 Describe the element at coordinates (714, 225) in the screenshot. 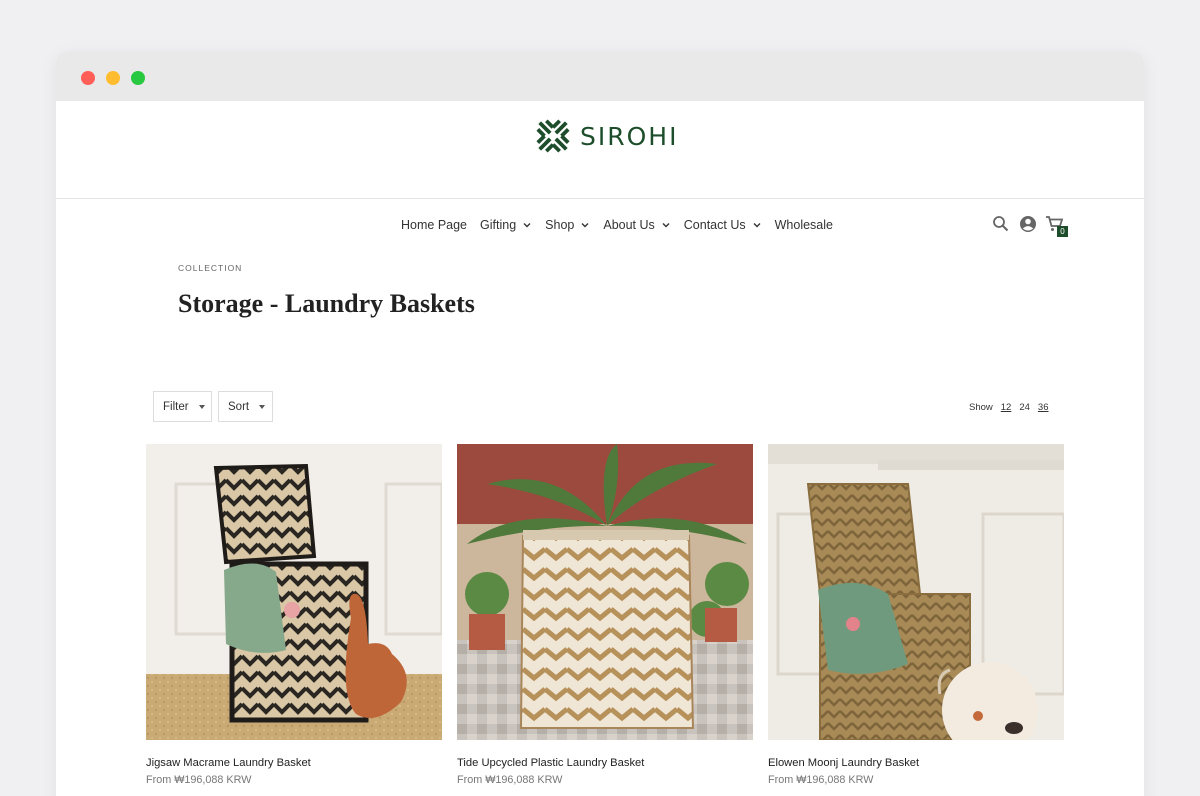

I see `nav-item-label: Contact Us` at that location.